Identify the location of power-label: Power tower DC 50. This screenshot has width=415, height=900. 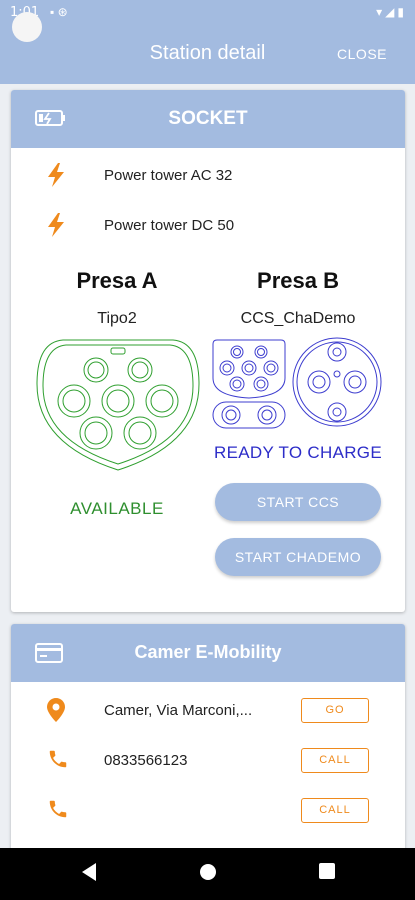
(169, 225).